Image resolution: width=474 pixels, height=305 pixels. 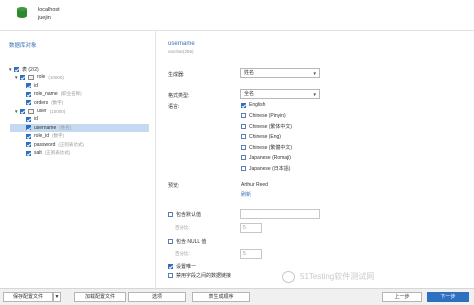 What do you see at coordinates (265, 136) in the screenshot?
I see `language-label: Chinese (Eng)` at bounding box center [265, 136].